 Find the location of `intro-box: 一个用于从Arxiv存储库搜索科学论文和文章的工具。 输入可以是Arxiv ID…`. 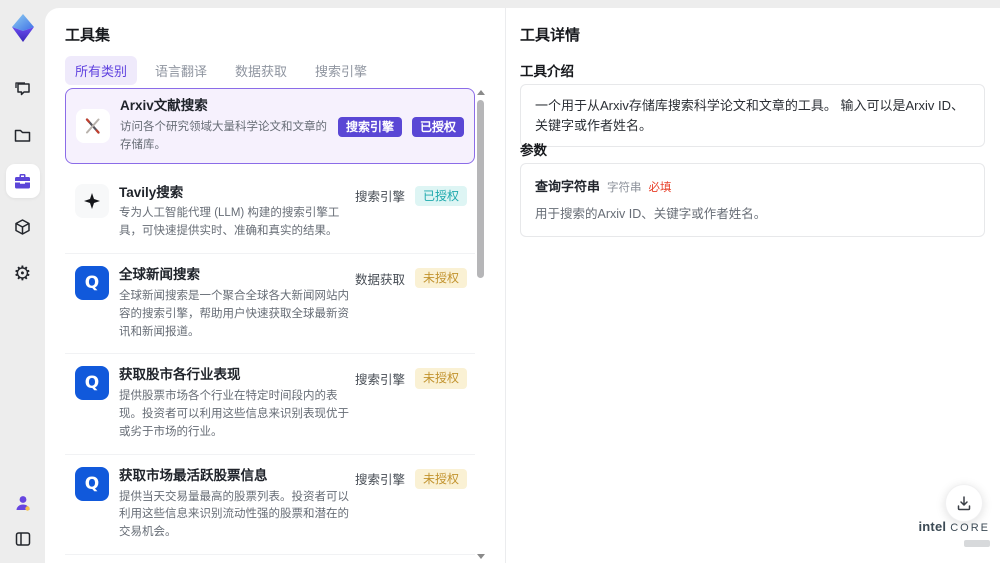

intro-box: 一个用于从Arxiv存储库搜索科学论文和文章的工具。 输入可以是Arxiv ID… is located at coordinates (752, 115).